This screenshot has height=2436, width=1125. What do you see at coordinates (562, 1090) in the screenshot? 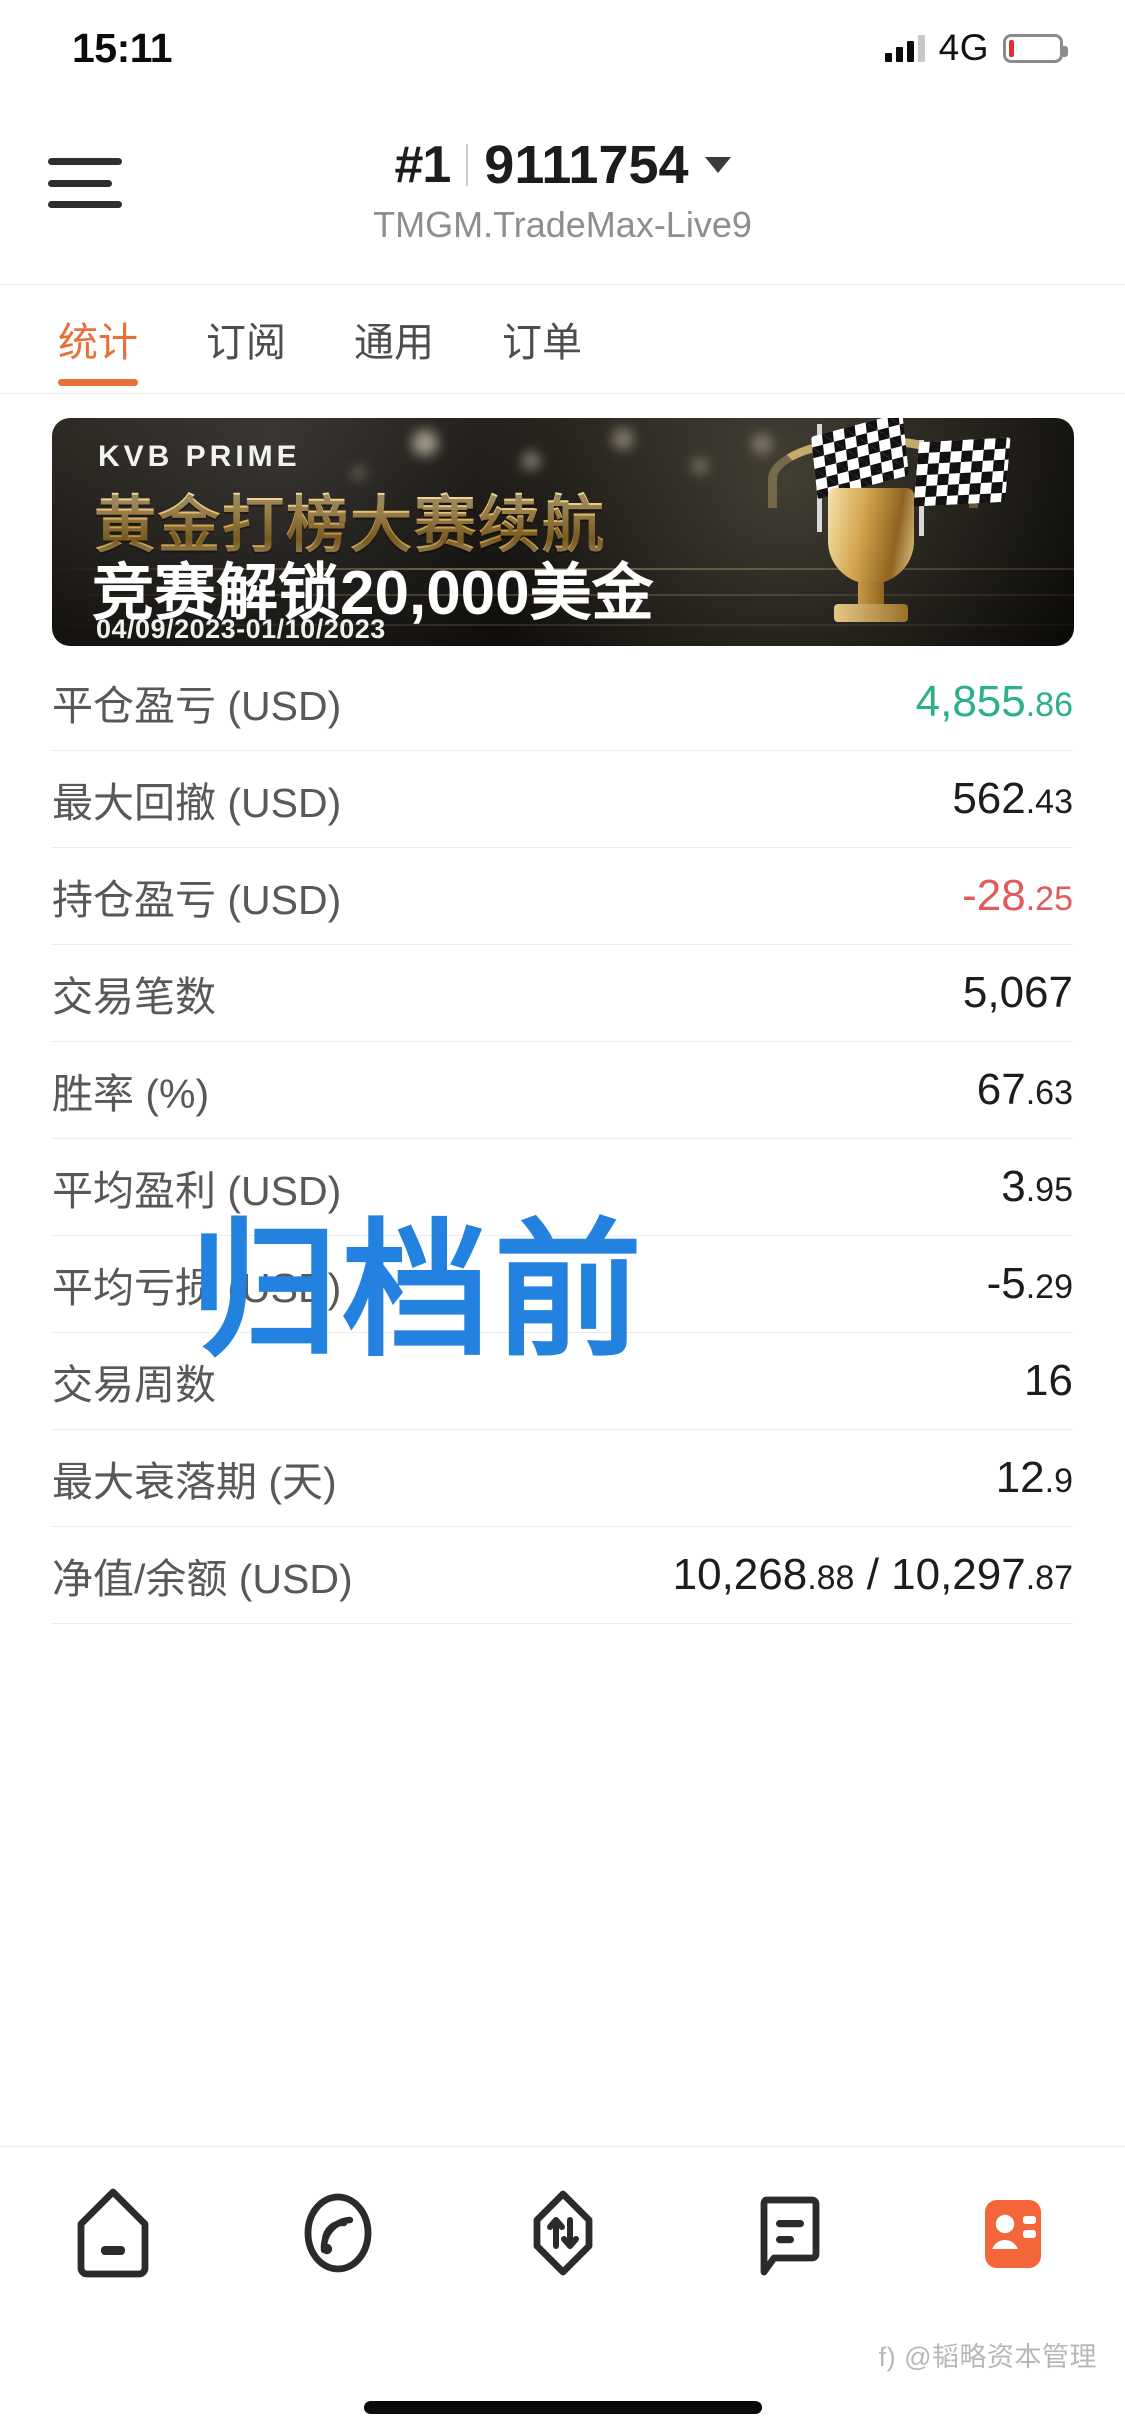
I see `table-row: 胜率 (%) 67.63` at bounding box center [562, 1090].